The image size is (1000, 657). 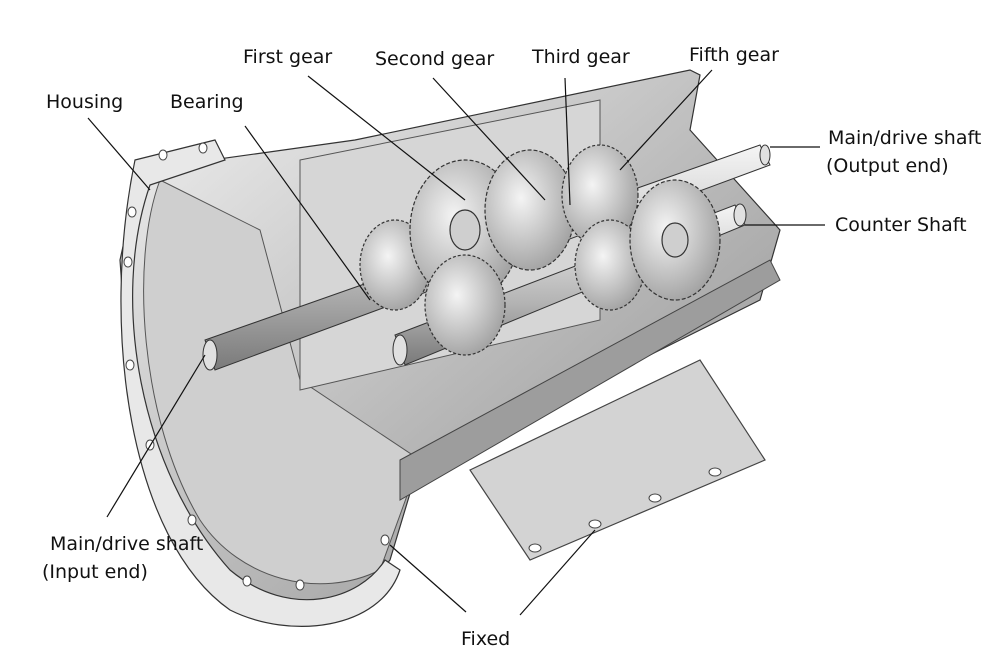 I want to click on label-first-gear: First gear, so click(x=288, y=57).